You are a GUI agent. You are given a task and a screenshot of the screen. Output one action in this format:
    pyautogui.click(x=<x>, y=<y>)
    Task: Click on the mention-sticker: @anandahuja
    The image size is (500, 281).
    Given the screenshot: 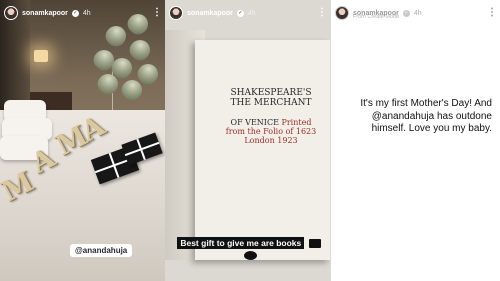 What is the action you would take?
    pyautogui.click(x=101, y=250)
    